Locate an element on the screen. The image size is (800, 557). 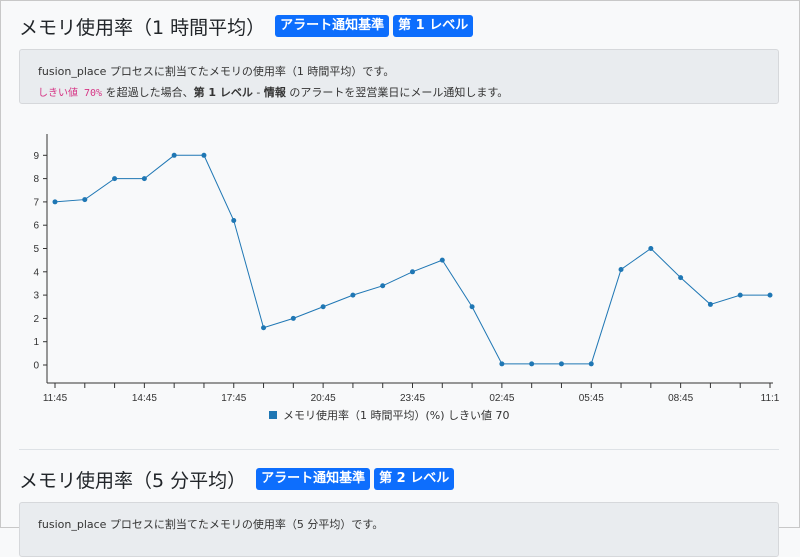
x-tick-label: 23:45 is located at coordinates (412, 398).